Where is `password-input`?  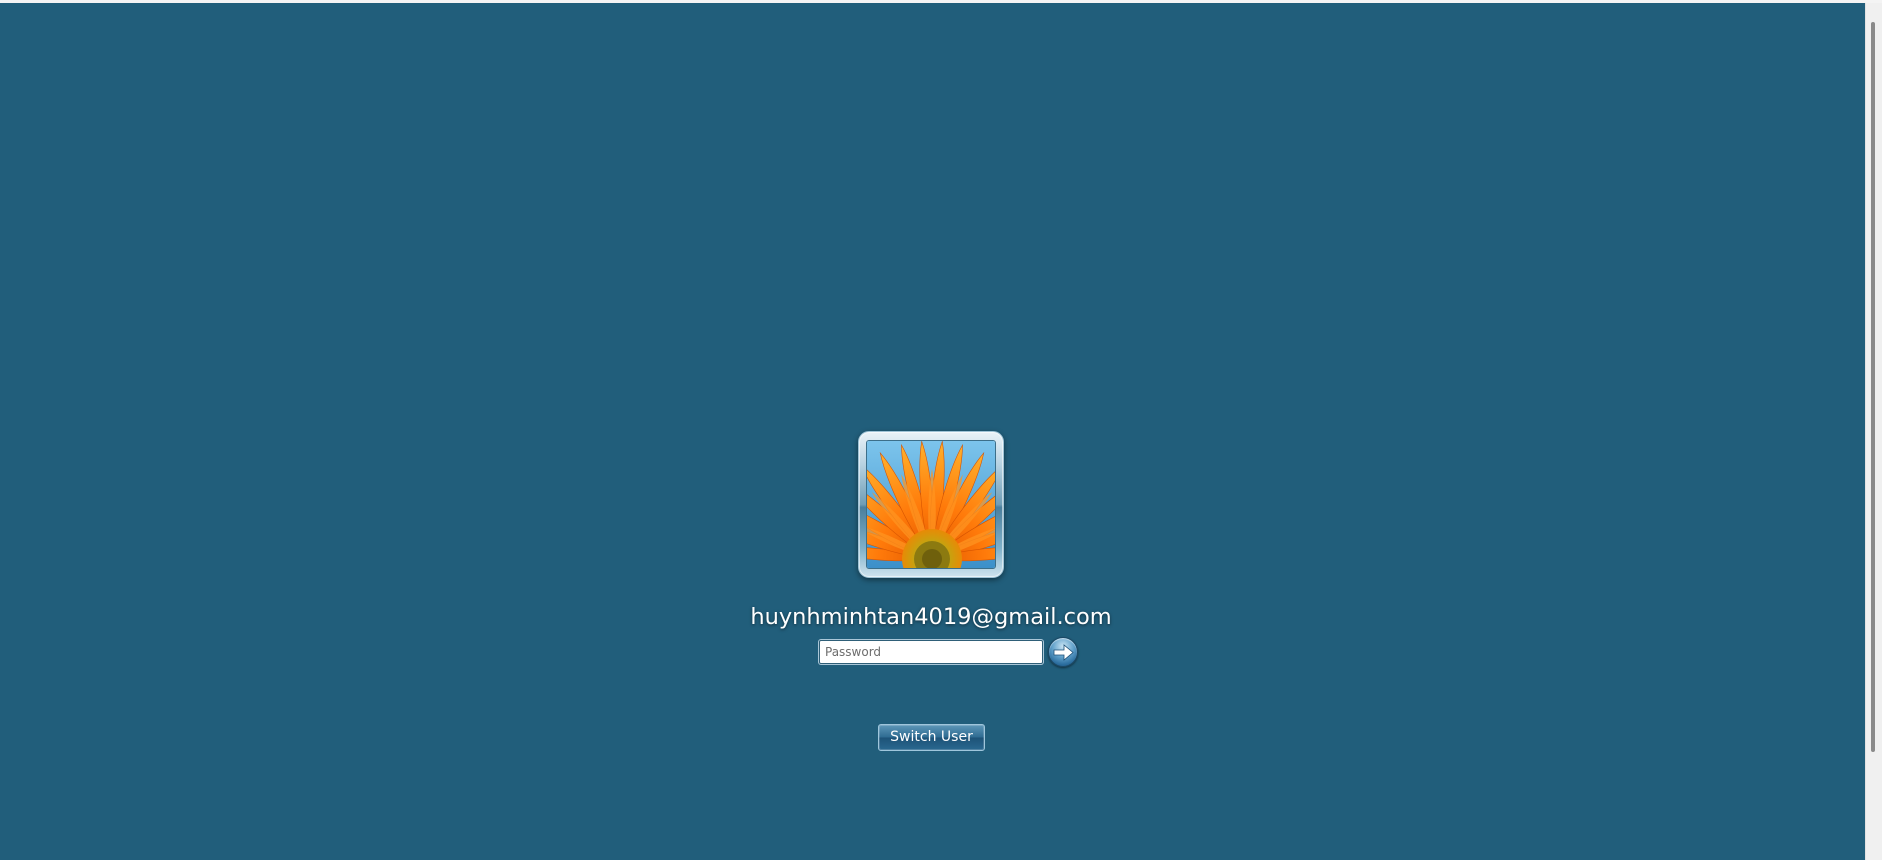
password-input is located at coordinates (931, 652).